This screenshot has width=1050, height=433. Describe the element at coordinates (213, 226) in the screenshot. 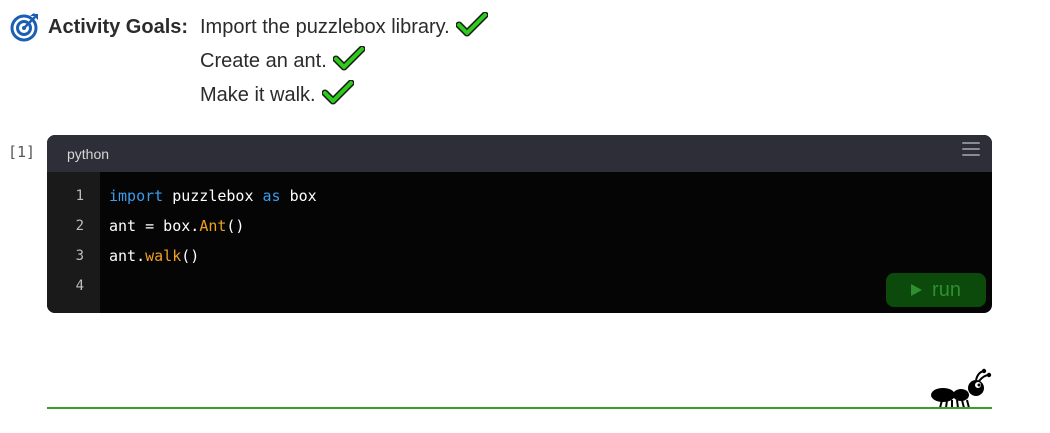

I see `function-token: Ant` at that location.